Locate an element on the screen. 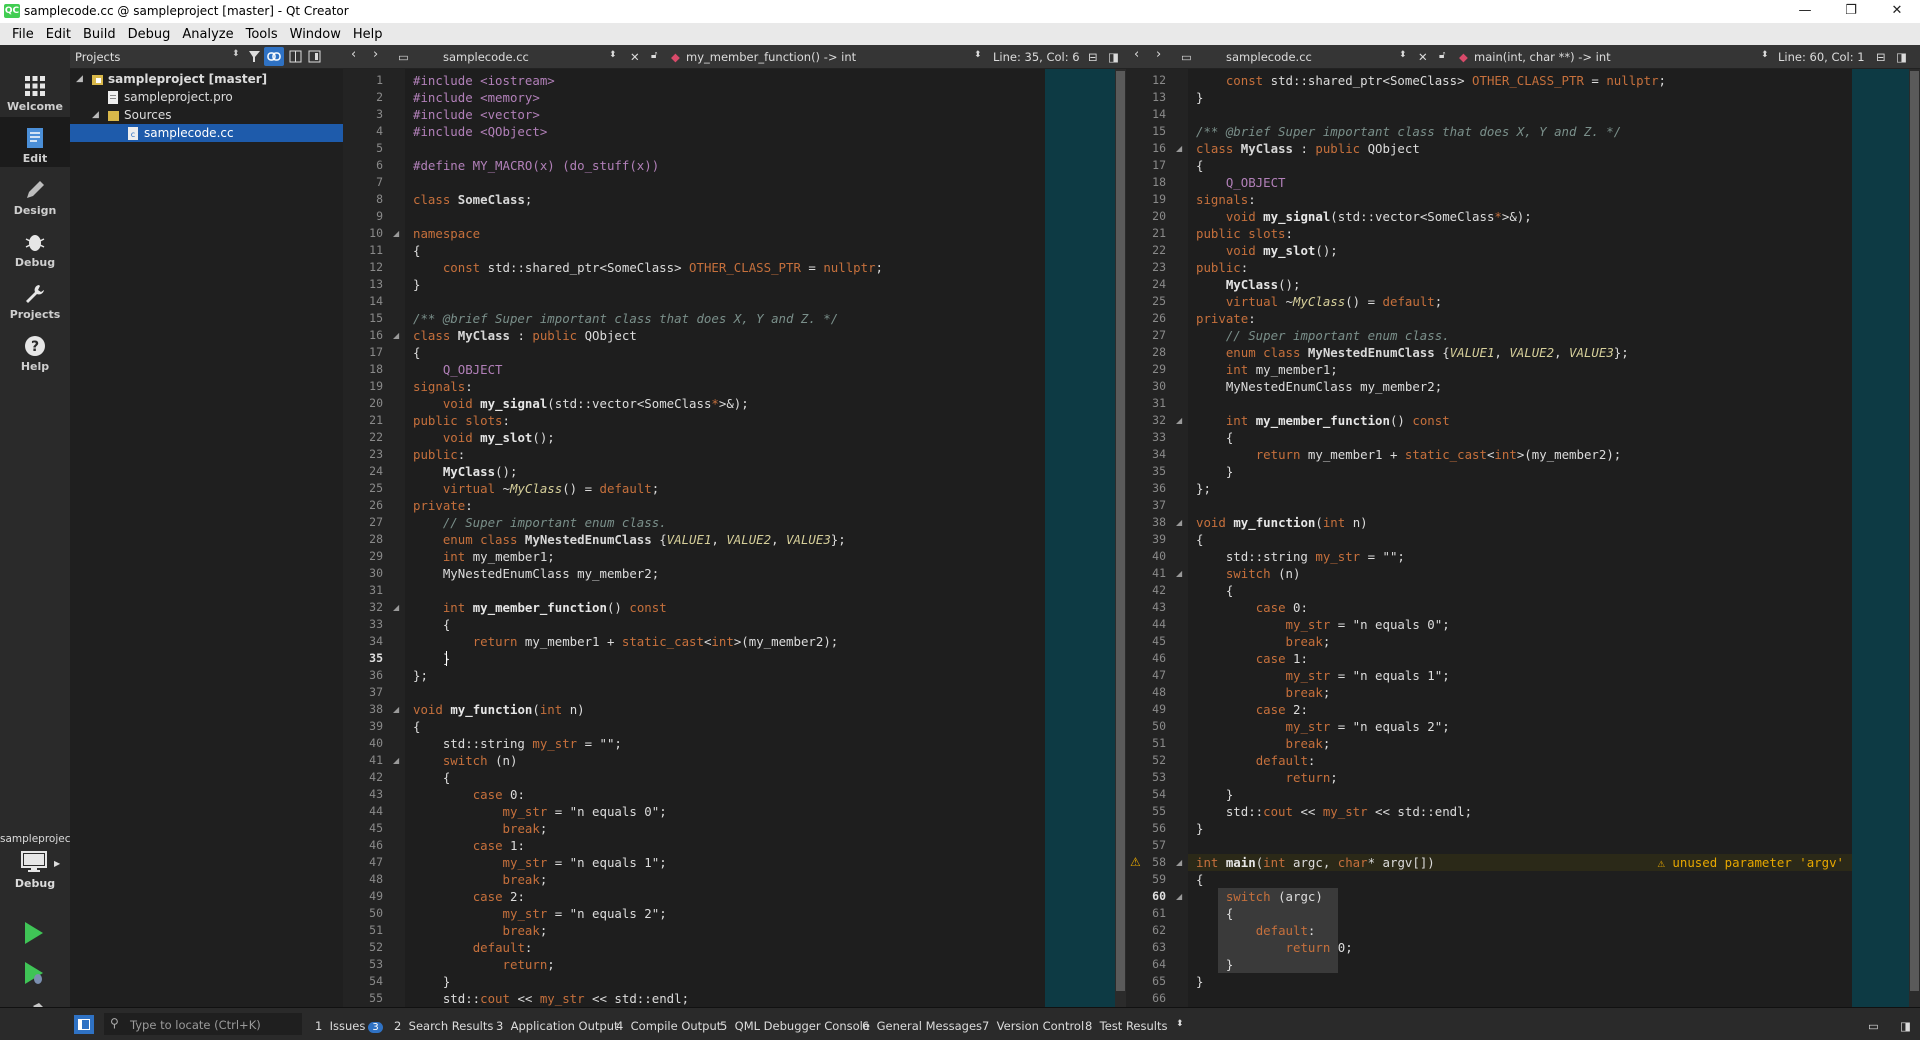 This screenshot has height=1040, width=1920. tree-item-samplecode: c samplecode.cc is located at coordinates (206, 133).